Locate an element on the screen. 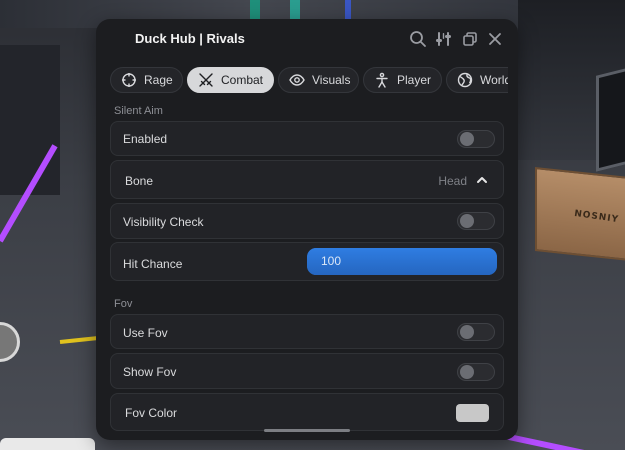 The height and width of the screenshot is (450, 625). option-label: Fov Color is located at coordinates (151, 413).